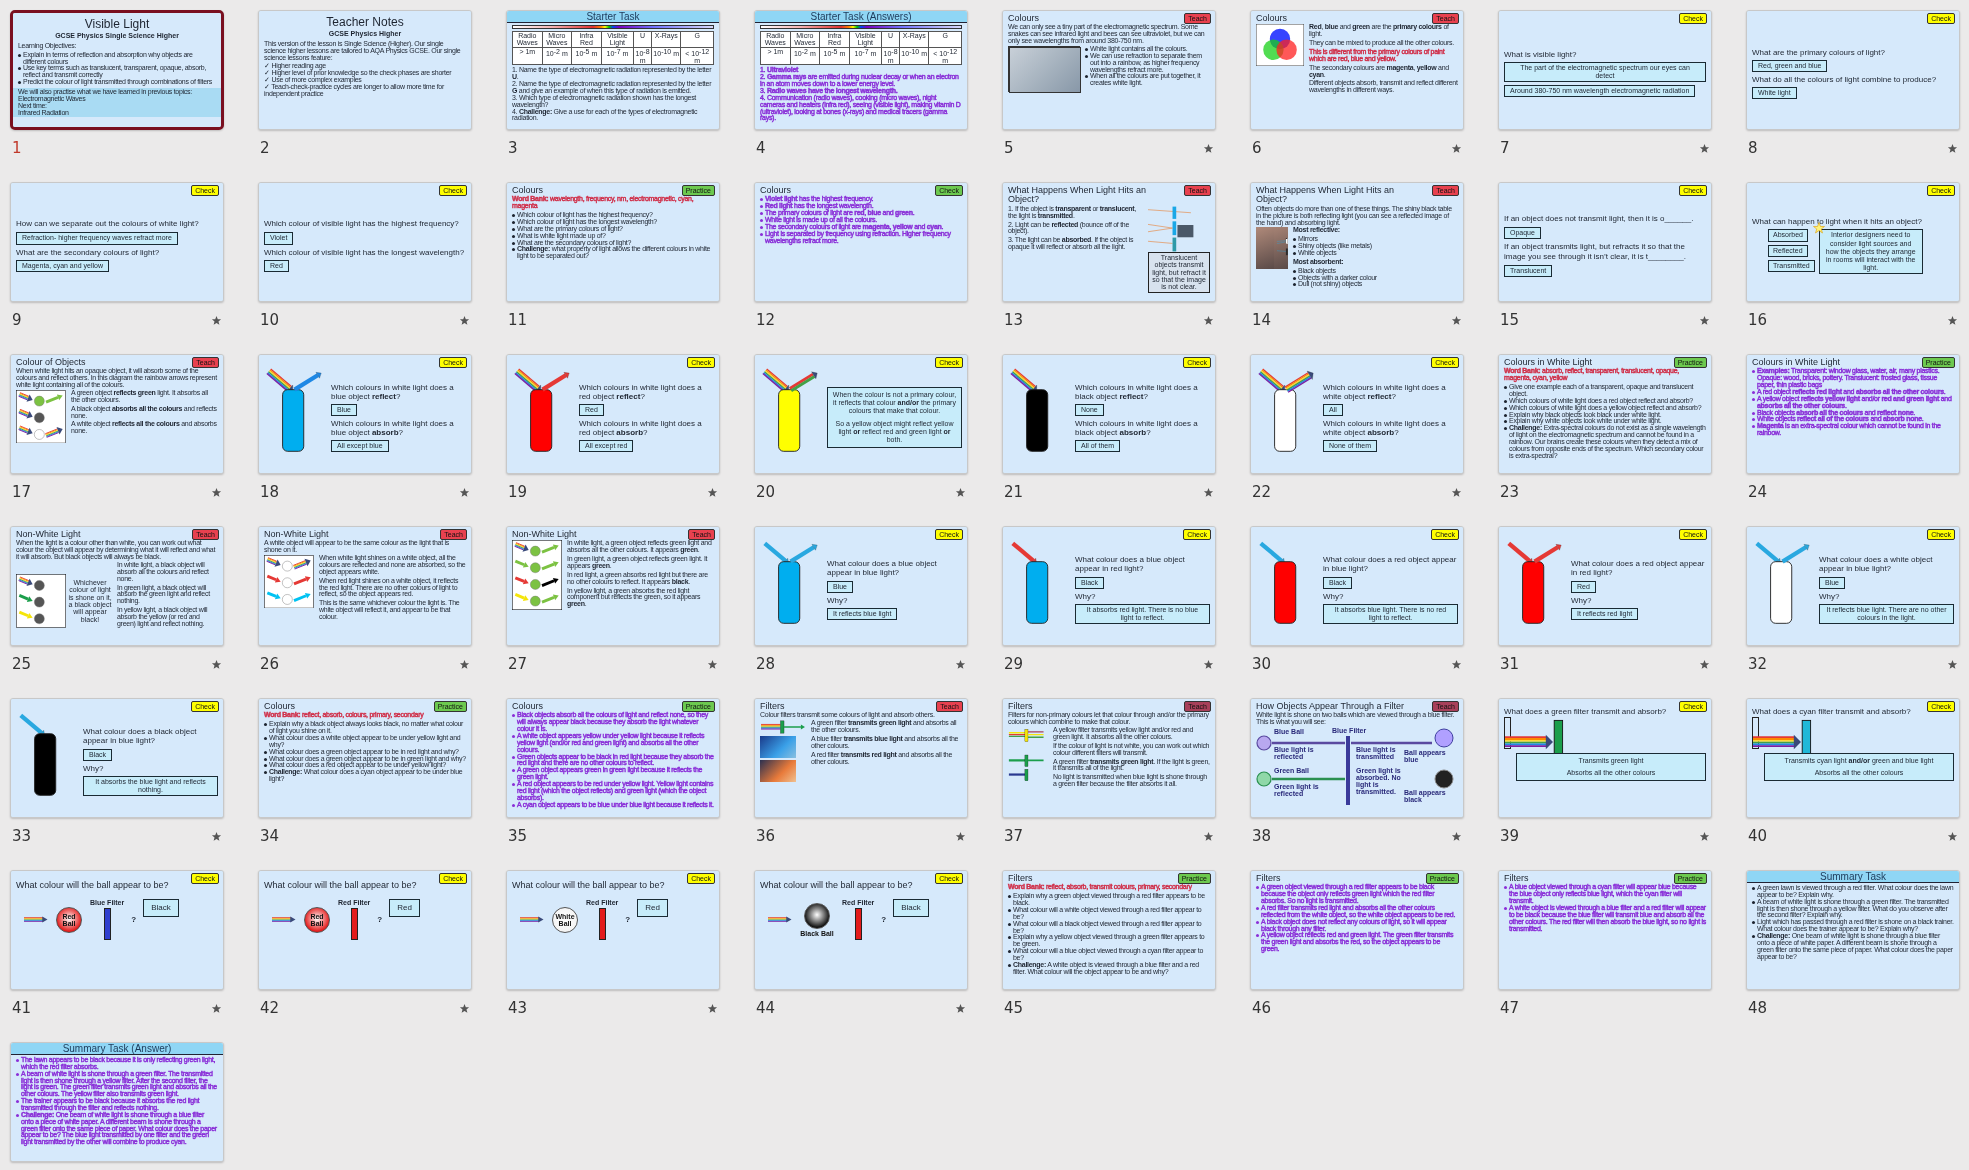 Image resolution: width=1969 pixels, height=1170 pixels. I want to click on question-text: What do all the colours of light combine to produce?, so click(1845, 80).